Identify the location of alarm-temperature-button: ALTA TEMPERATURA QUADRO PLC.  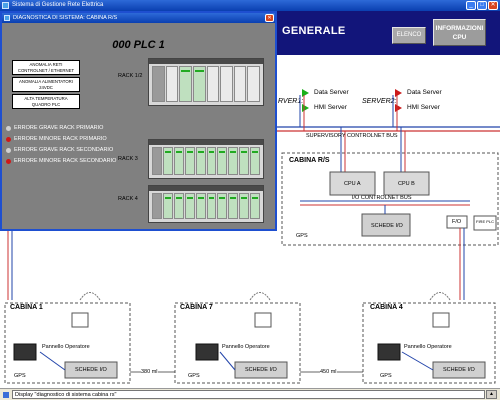
(46, 101).